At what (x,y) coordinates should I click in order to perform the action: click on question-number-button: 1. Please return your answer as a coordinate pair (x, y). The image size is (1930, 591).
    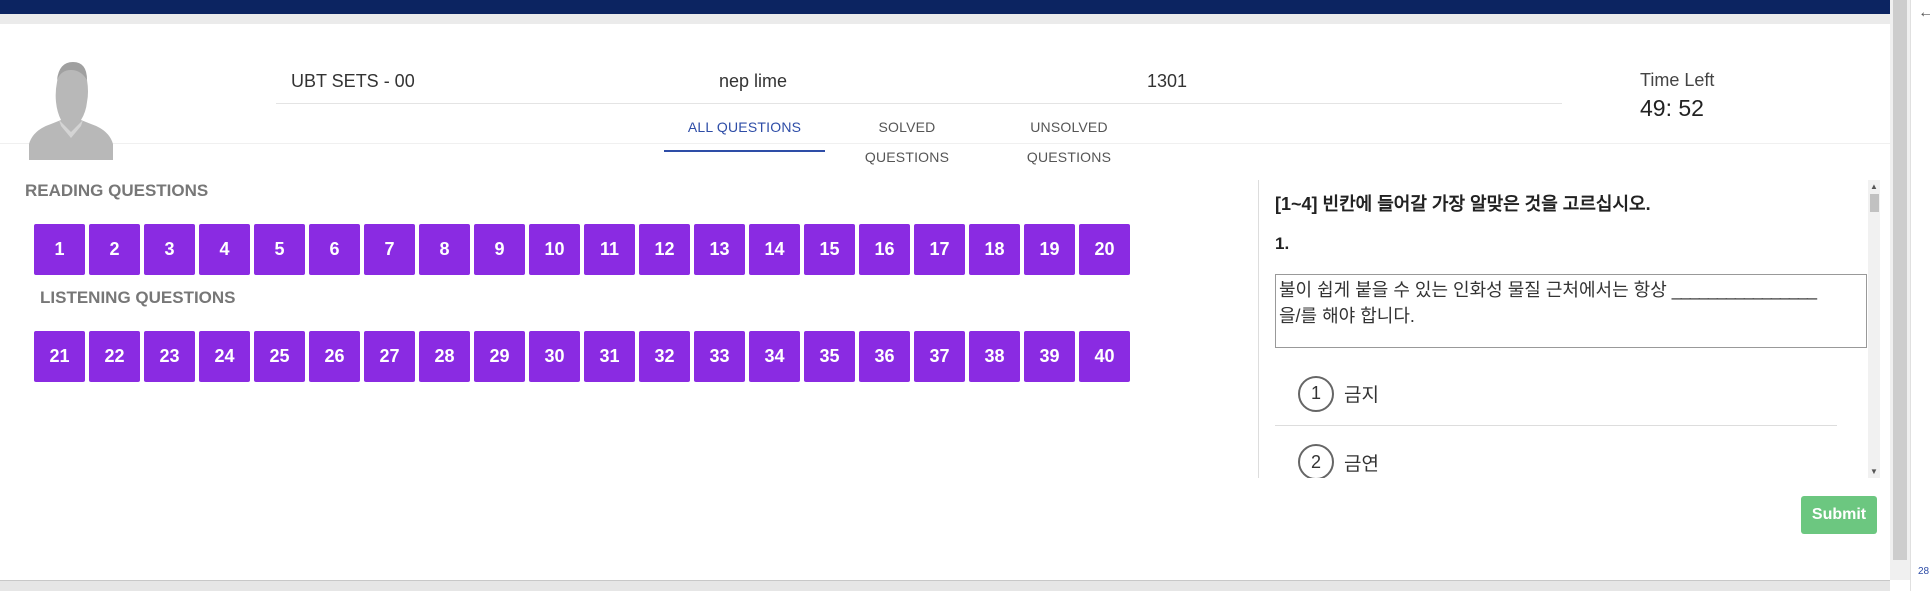
    Looking at the image, I should click on (59, 249).